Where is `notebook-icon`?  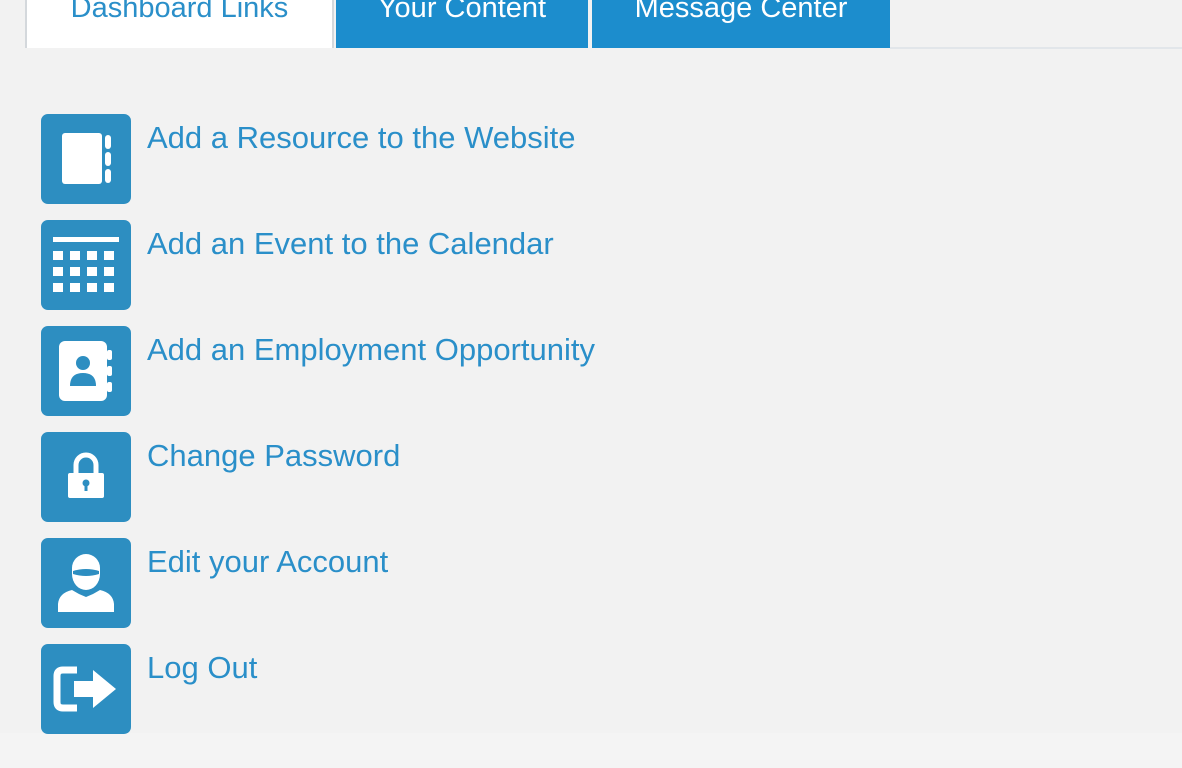
notebook-icon is located at coordinates (86, 159).